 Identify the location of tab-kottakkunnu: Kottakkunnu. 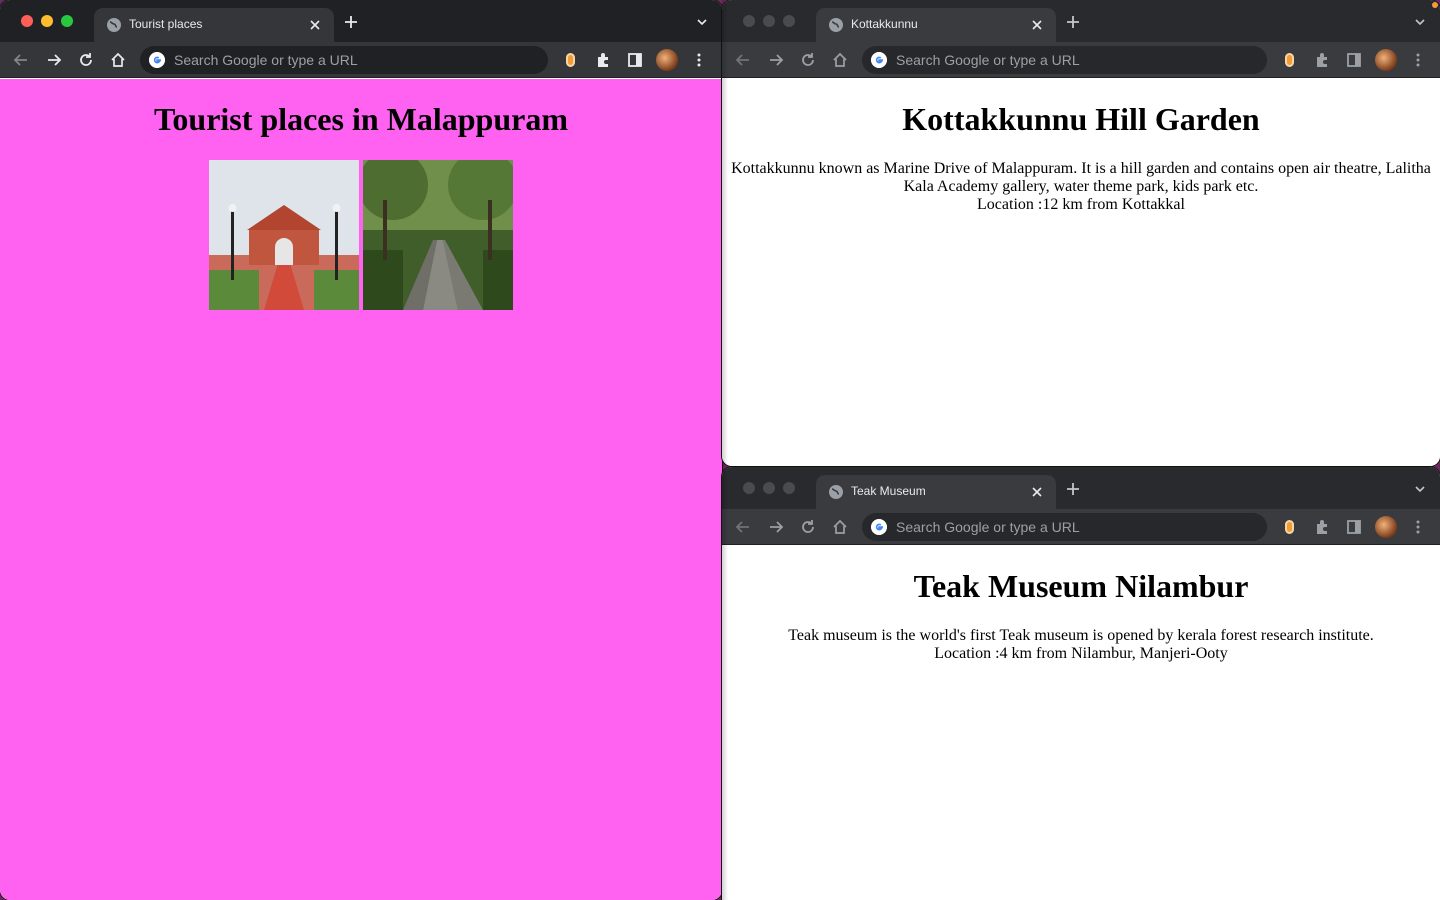
(936, 25).